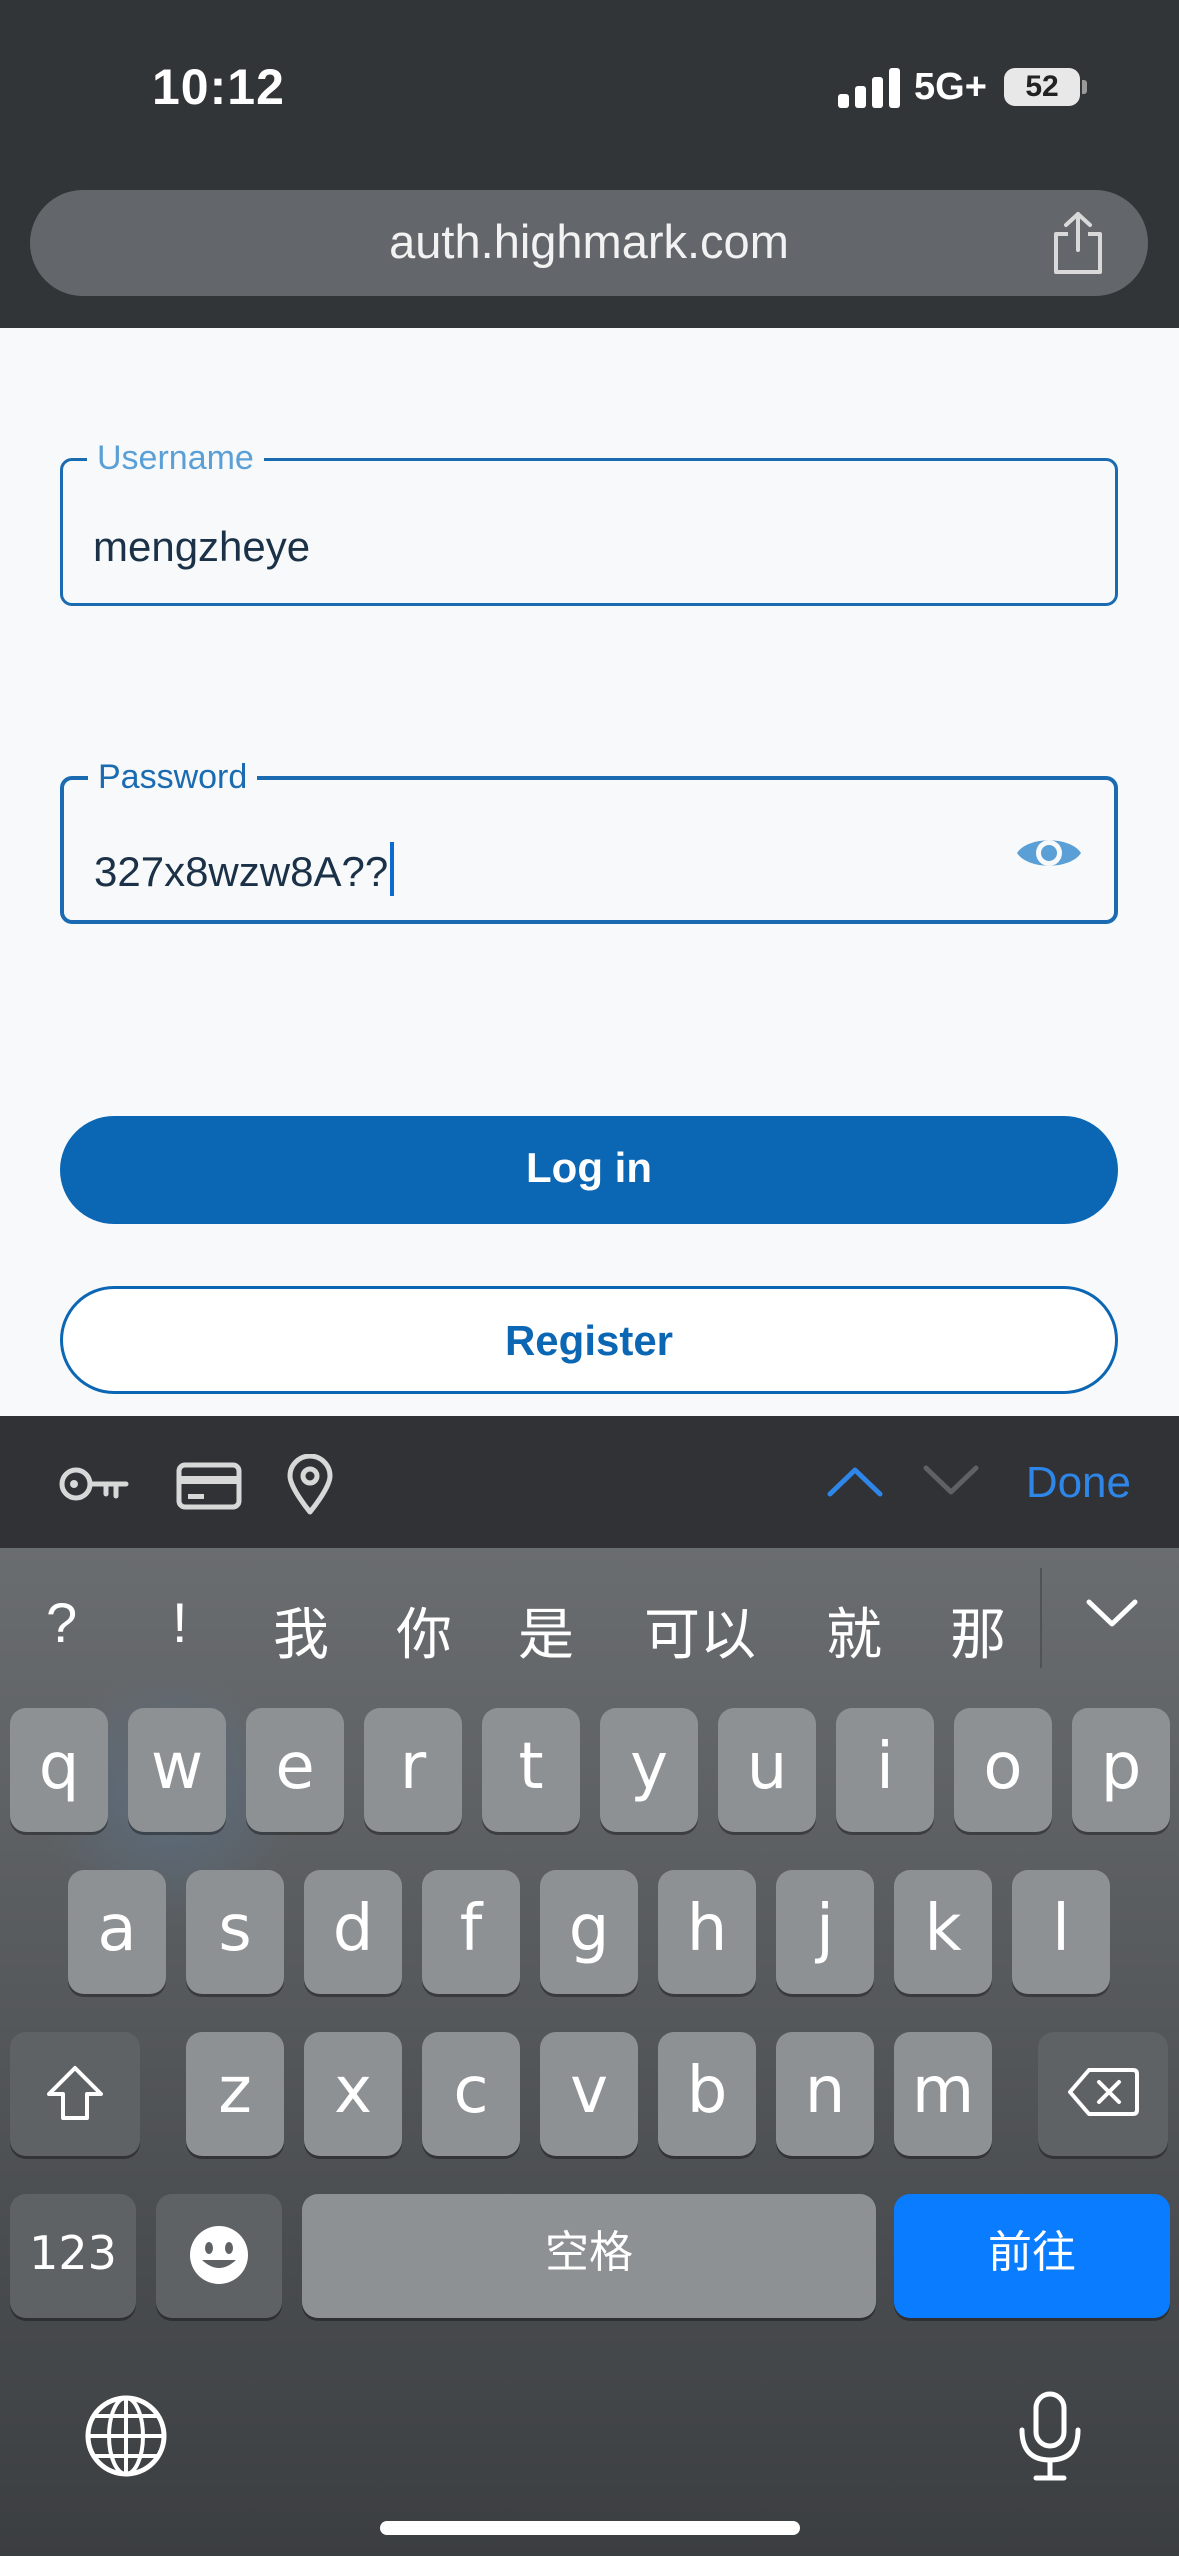  What do you see at coordinates (59, 1770) in the screenshot?
I see `key-q: q` at bounding box center [59, 1770].